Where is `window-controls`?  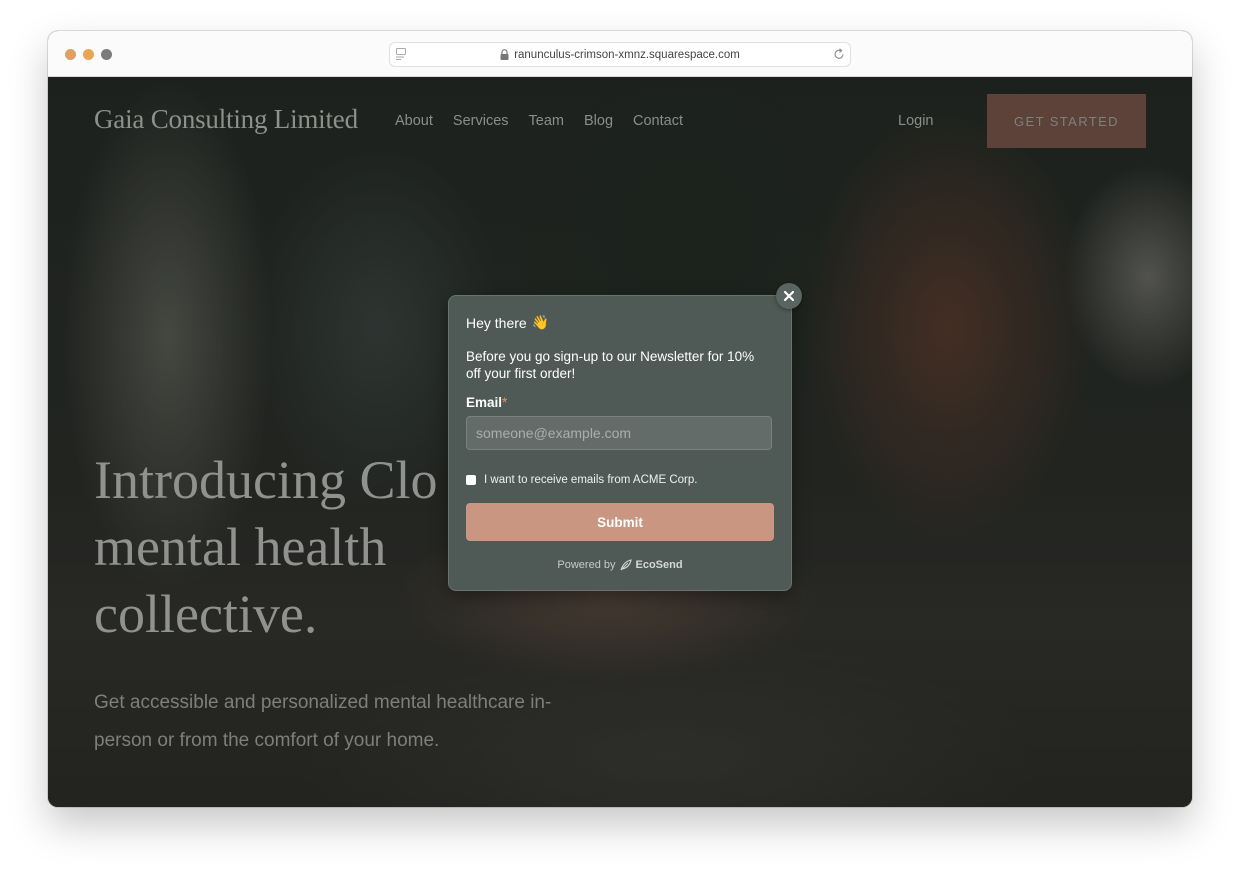 window-controls is located at coordinates (88, 54).